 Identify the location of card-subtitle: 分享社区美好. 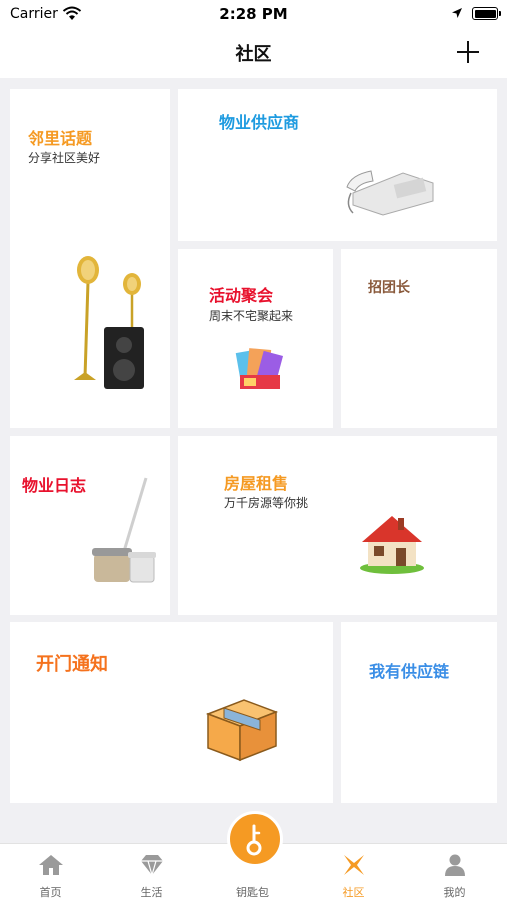
(64, 158).